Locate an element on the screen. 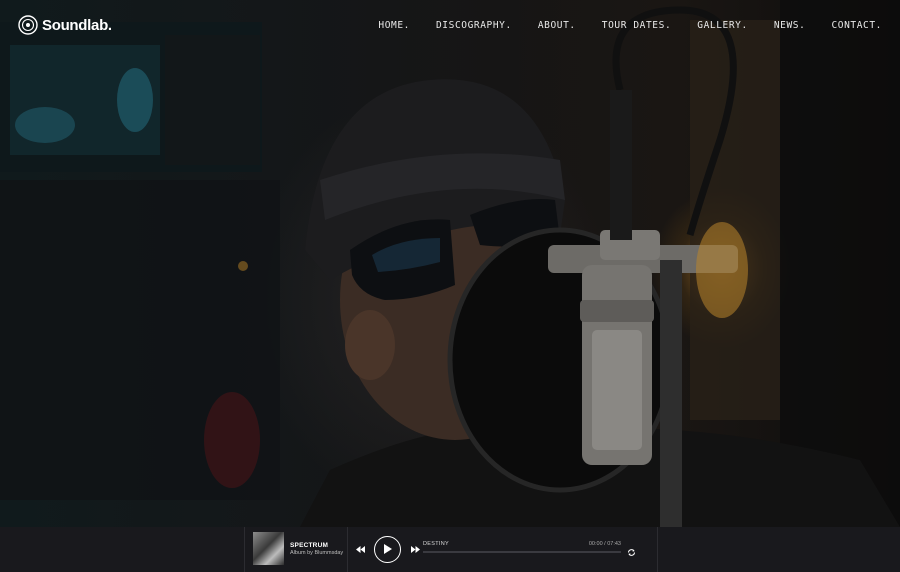  play-button is located at coordinates (387, 549).